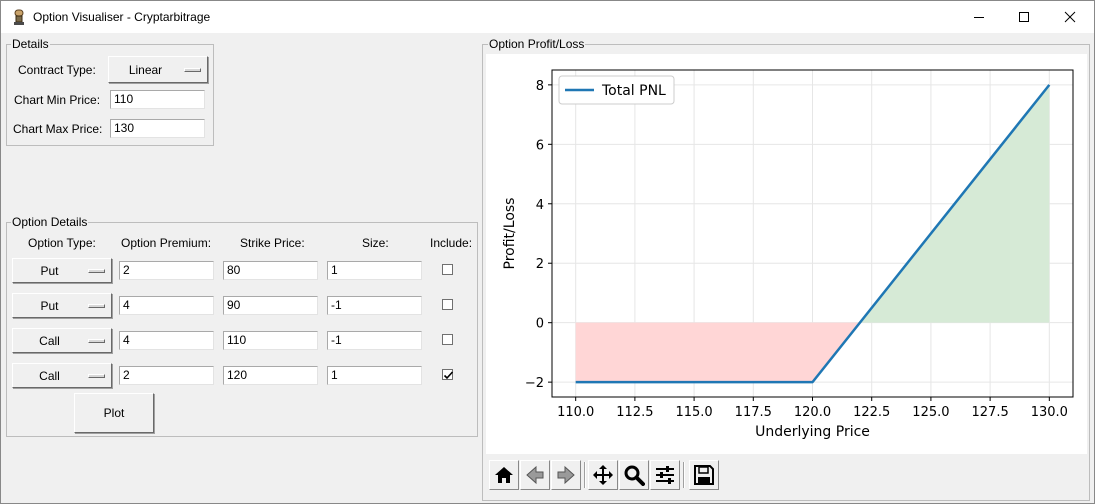 The width and height of the screenshot is (1095, 504). Describe the element at coordinates (272, 243) in the screenshot. I see `header-strike-price: Strike Price:` at that location.